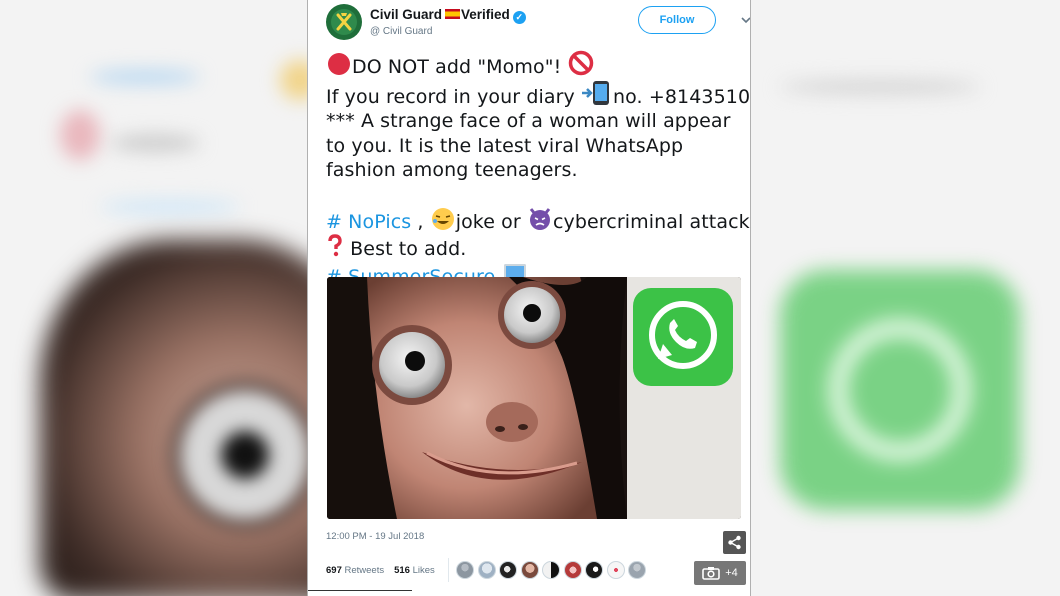  What do you see at coordinates (401, 31) in the screenshot?
I see `account-handle: @ Civil Guard` at bounding box center [401, 31].